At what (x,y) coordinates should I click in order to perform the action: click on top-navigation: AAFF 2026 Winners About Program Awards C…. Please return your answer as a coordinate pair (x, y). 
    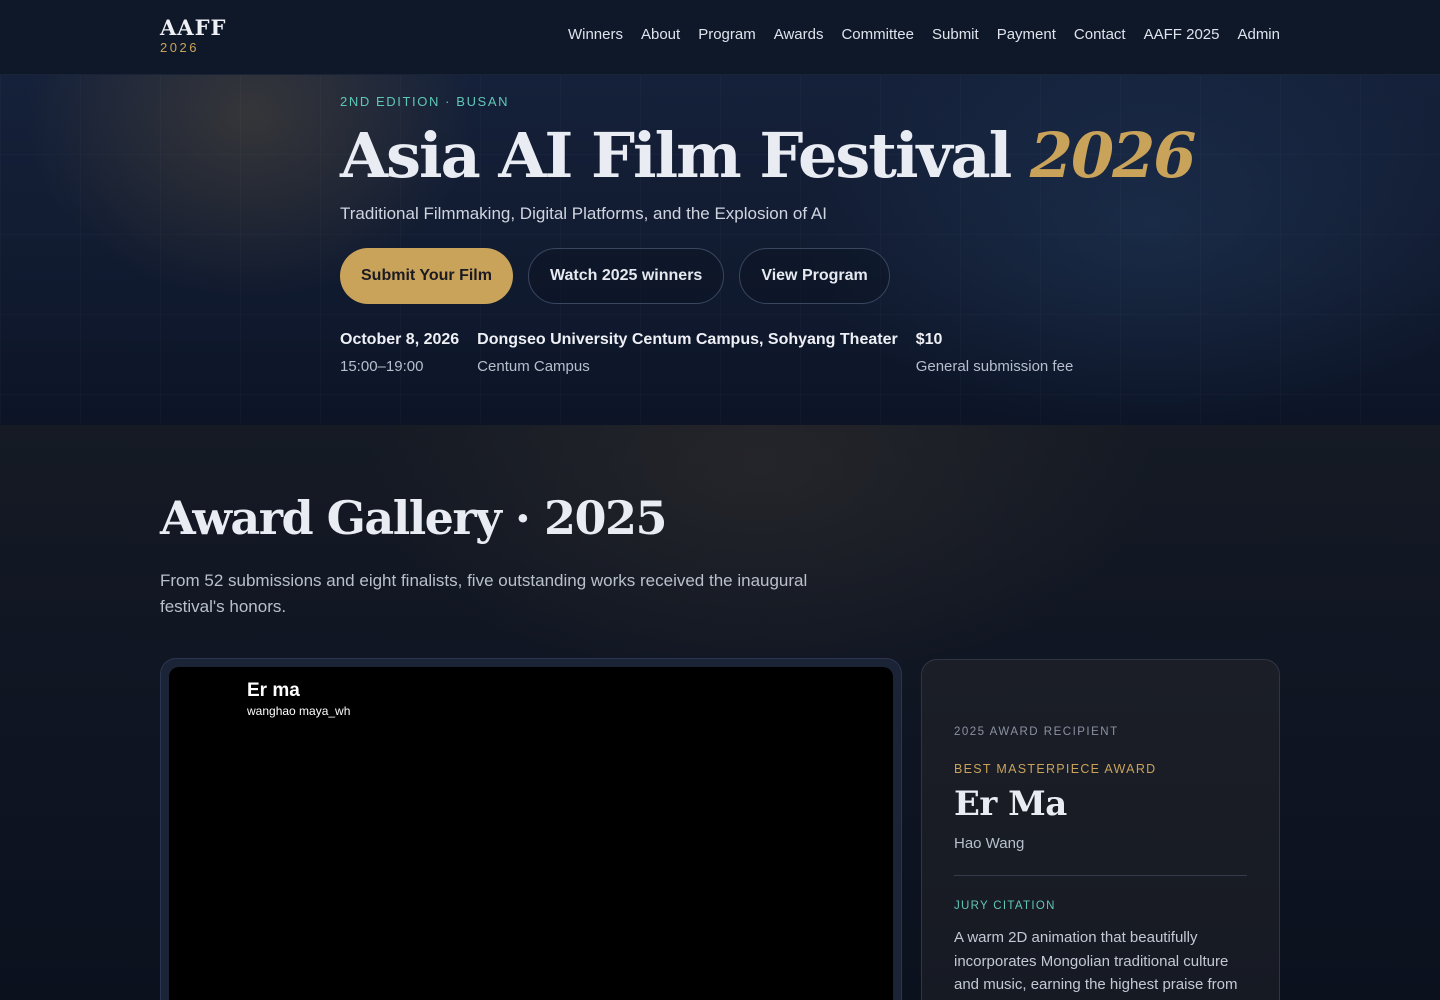
    Looking at the image, I should click on (720, 37).